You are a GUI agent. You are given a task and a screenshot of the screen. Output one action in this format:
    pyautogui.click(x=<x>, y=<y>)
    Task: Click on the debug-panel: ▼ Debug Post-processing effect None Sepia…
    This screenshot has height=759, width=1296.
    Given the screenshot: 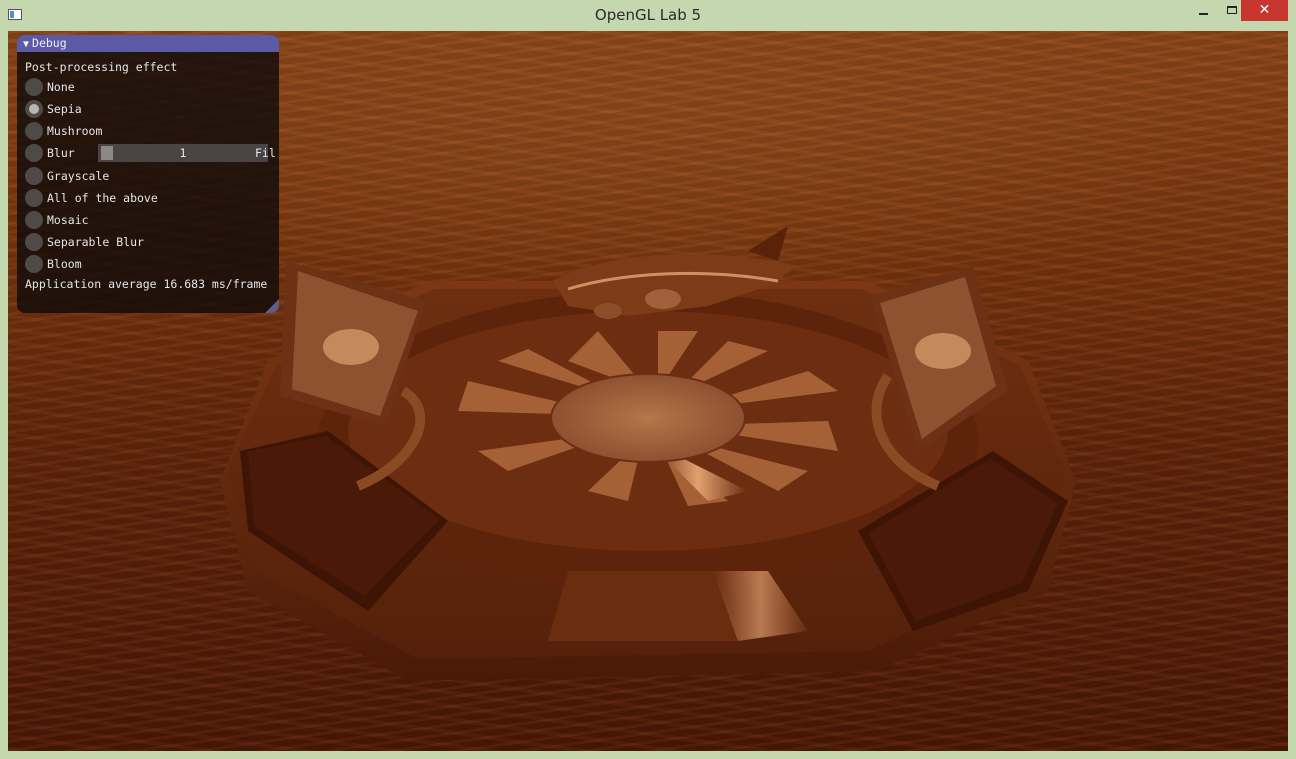 What is the action you would take?
    pyautogui.click(x=148, y=174)
    